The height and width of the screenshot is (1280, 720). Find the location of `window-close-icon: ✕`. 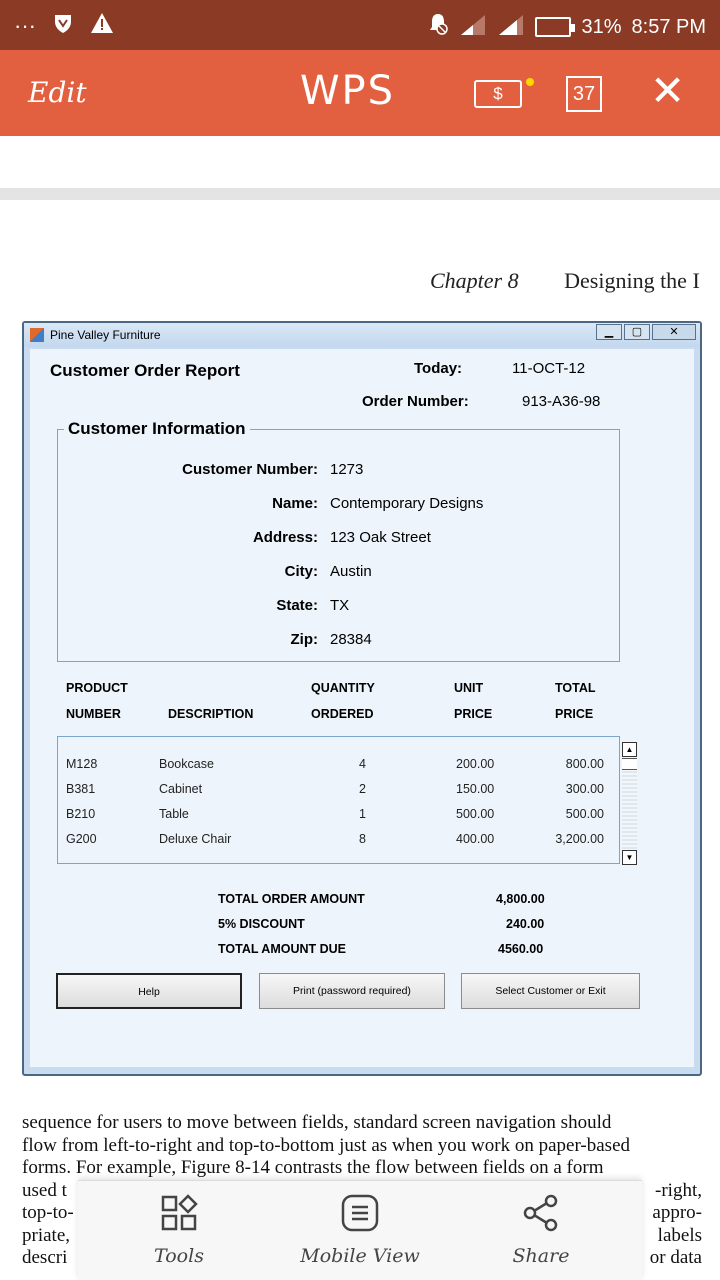

window-close-icon: ✕ is located at coordinates (674, 332).